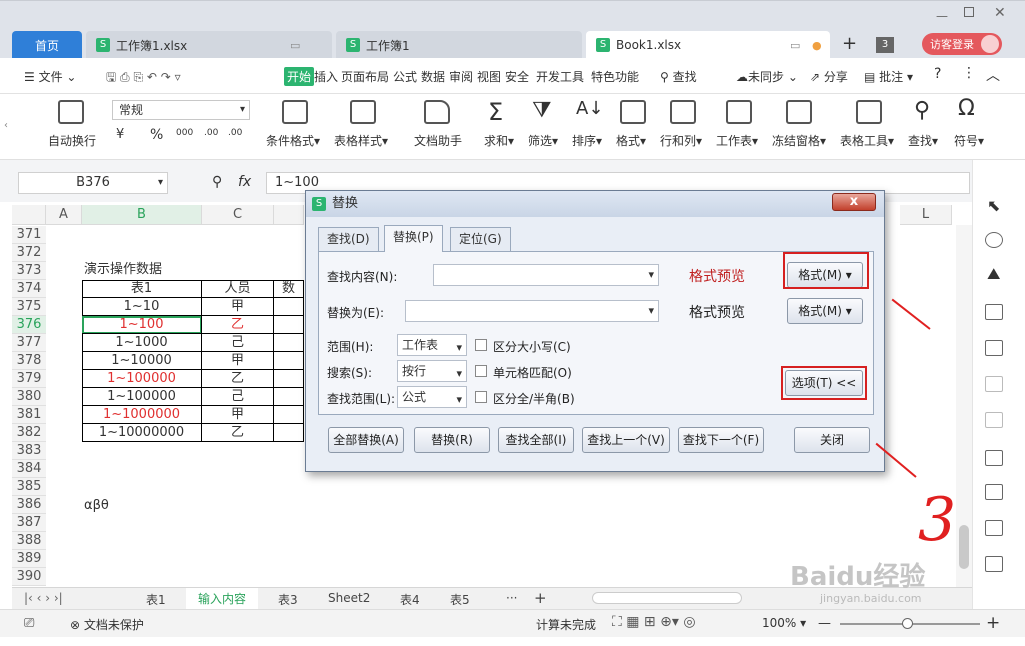  I want to click on table-tools-button: 表格工具▾, so click(867, 140).